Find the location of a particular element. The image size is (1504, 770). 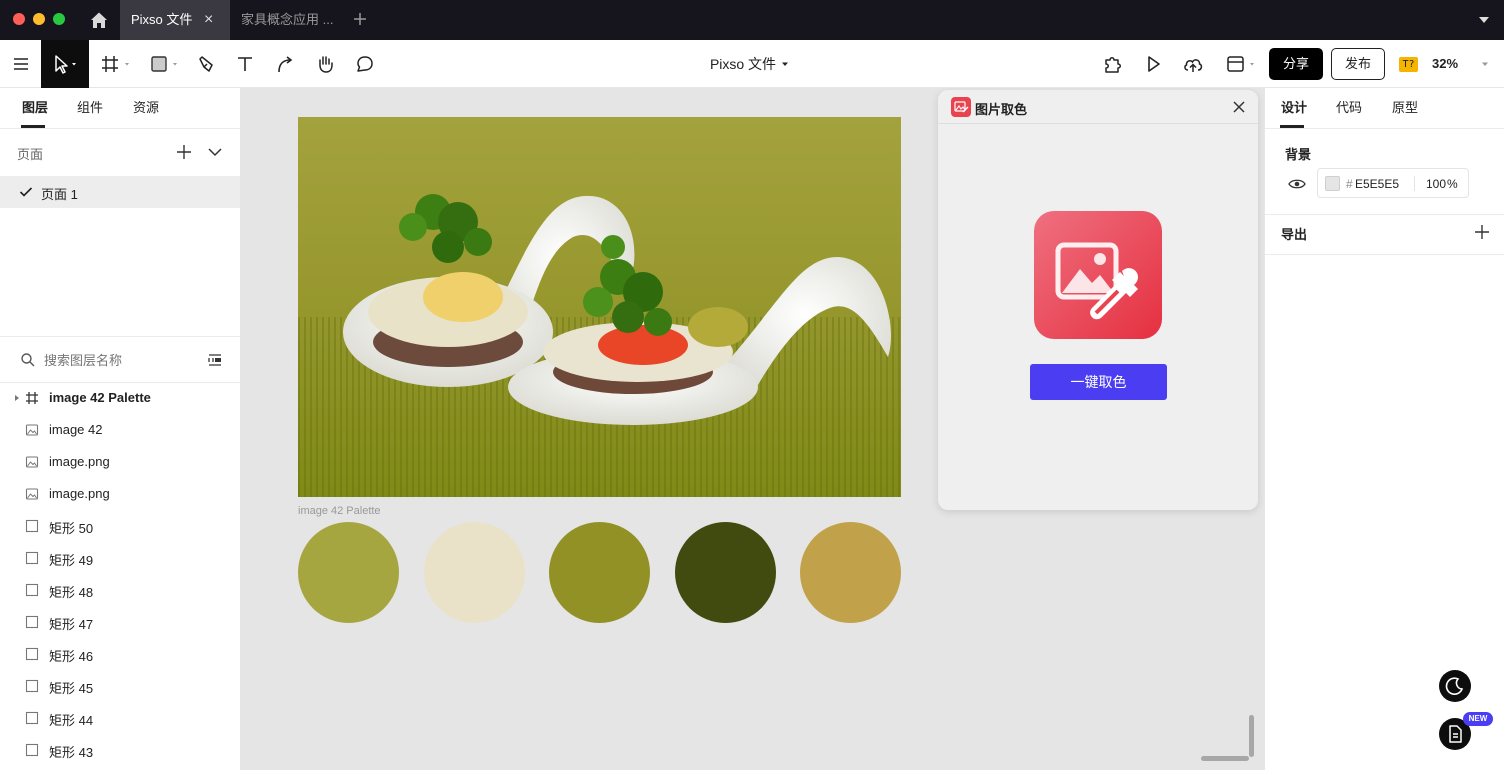

text-tool-button is located at coordinates (245, 64).